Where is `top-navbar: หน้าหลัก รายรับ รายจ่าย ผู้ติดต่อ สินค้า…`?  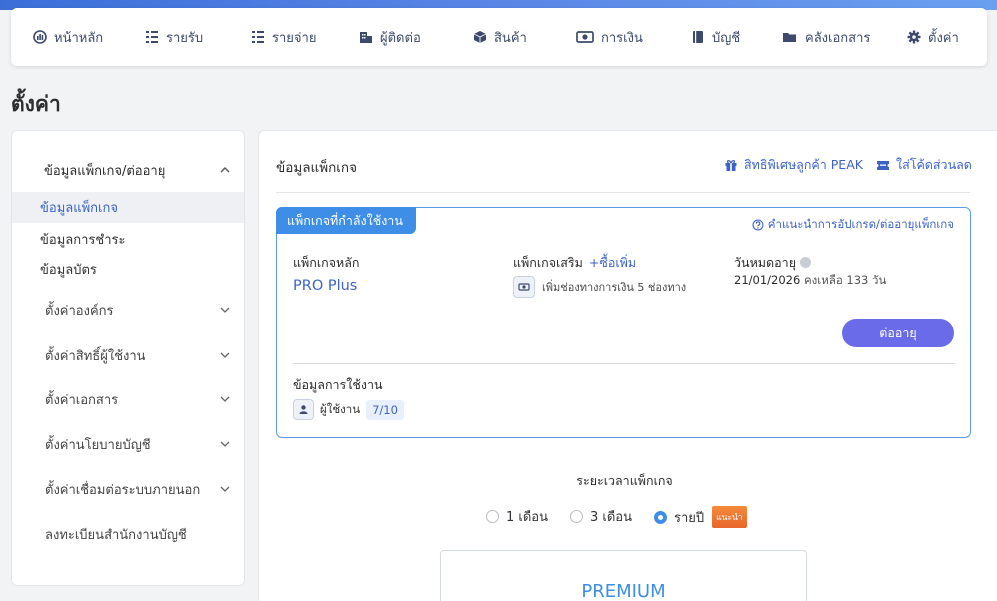
top-navbar: หน้าหลัก รายรับ รายจ่าย ผู้ติดต่อ สินค้า… is located at coordinates (499, 37).